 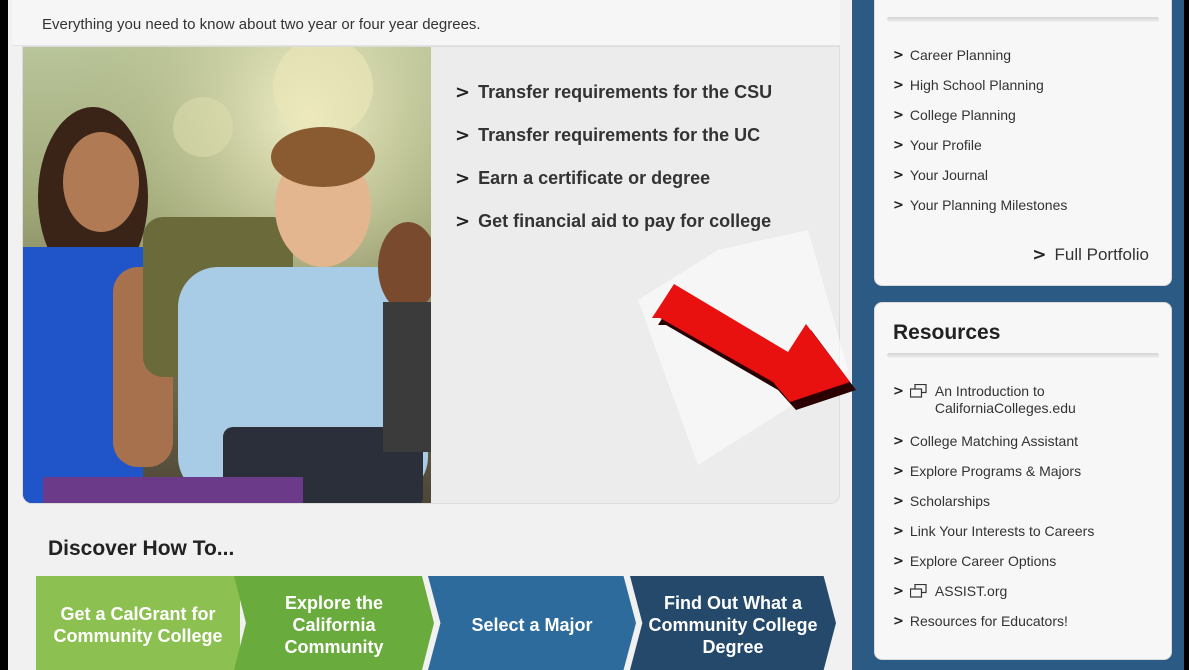 I want to click on hero-link-certificate: > Earn a certificate or degree, so click(x=613, y=178).